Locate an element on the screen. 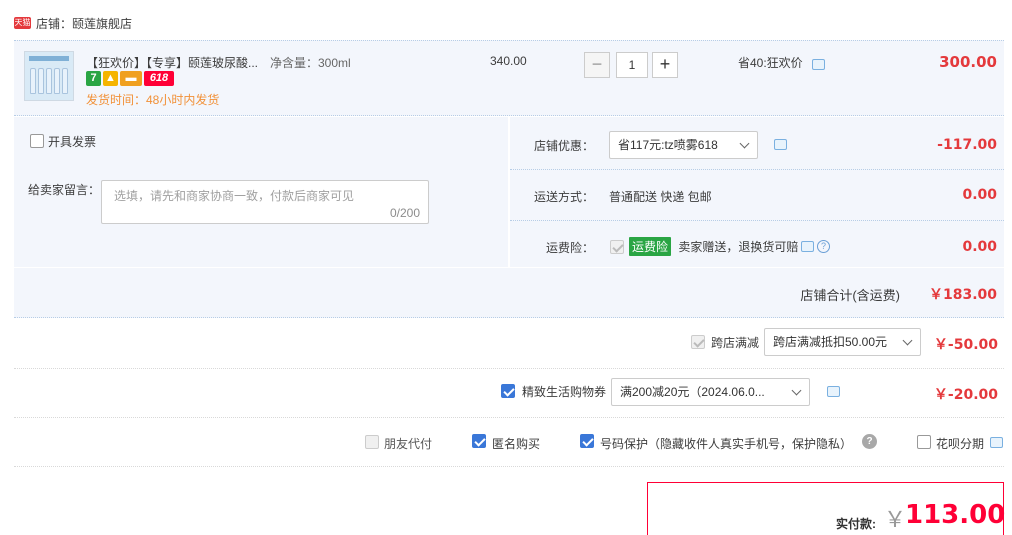 The image size is (1012, 535). shop-subtotal-label: 店铺合计(含运费) is located at coordinates (850, 295).